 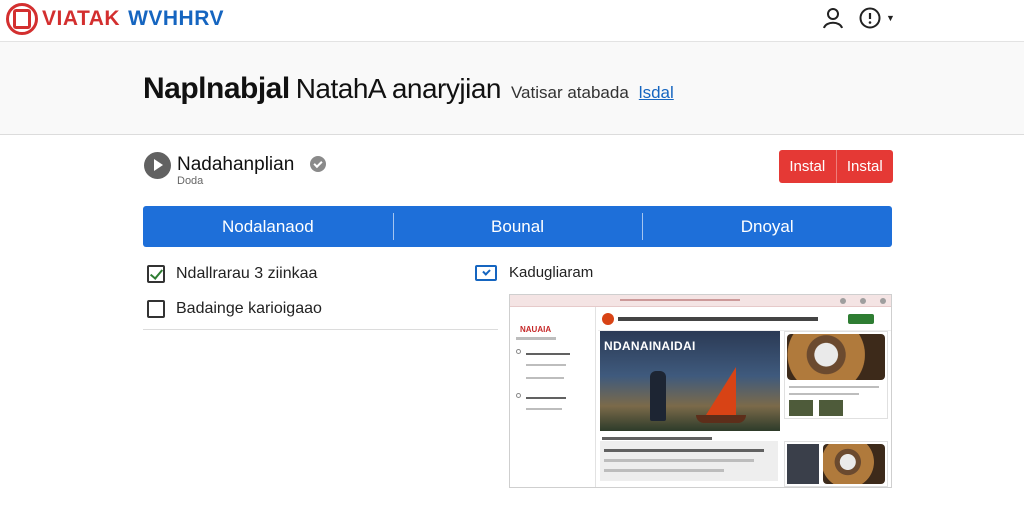 I want to click on brand-name-red: VIATAK, so click(x=81, y=18).